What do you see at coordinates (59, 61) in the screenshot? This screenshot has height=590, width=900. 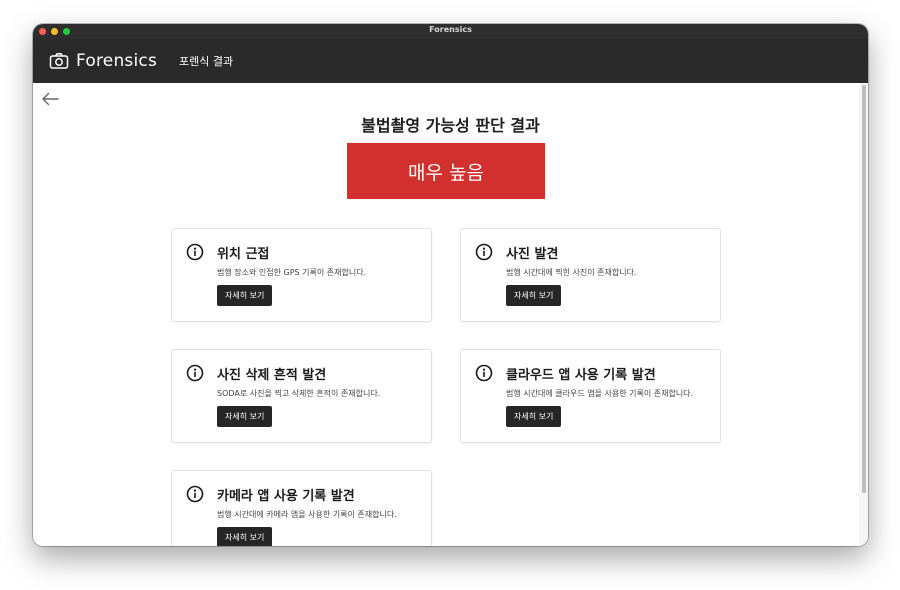 I see `camera-icon` at bounding box center [59, 61].